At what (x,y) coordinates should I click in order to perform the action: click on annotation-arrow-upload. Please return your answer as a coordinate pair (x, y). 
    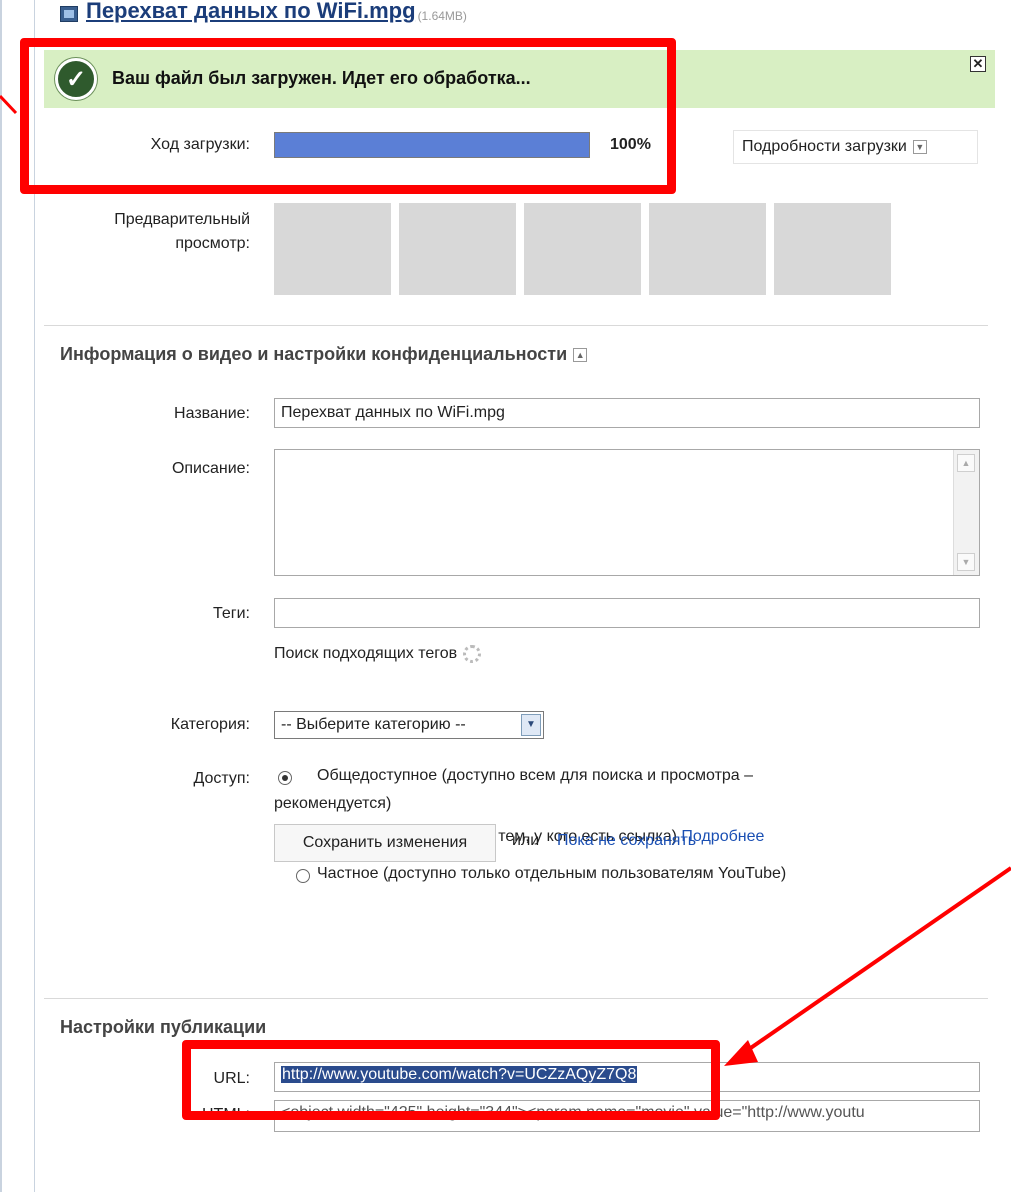
    Looking at the image, I should click on (9, 104).